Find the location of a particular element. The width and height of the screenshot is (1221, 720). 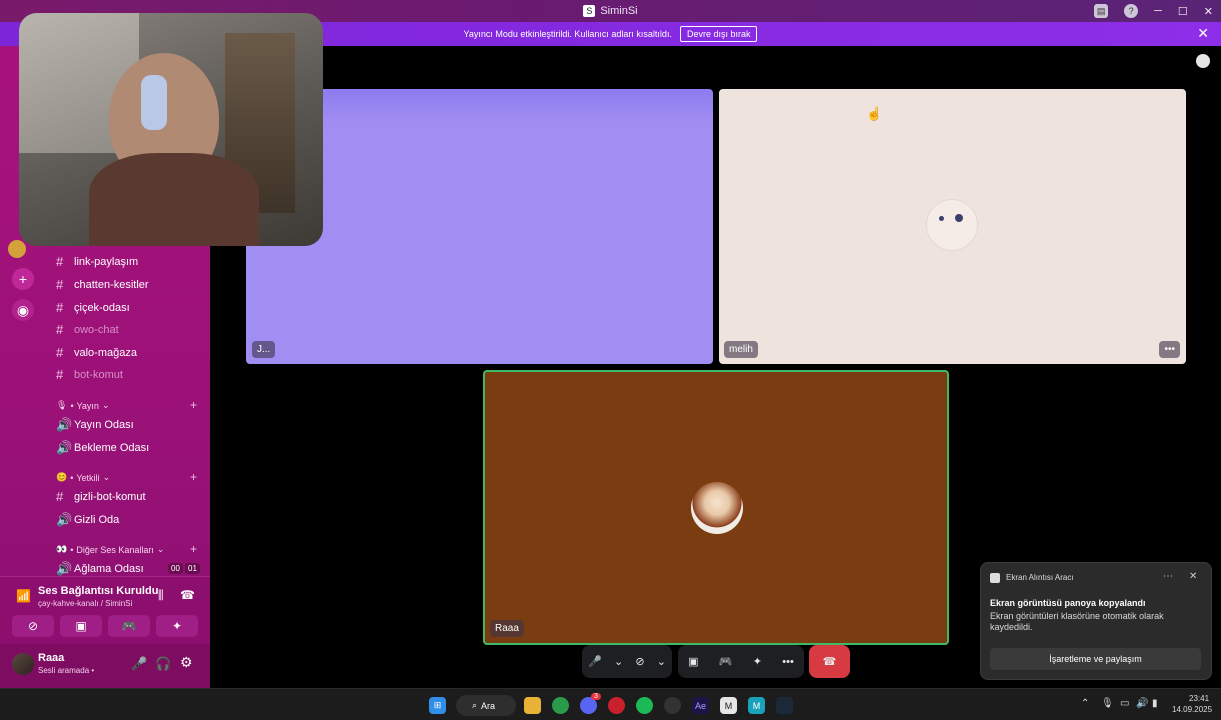

channel-item: # chatten-kesitler is located at coordinates (102, 284).